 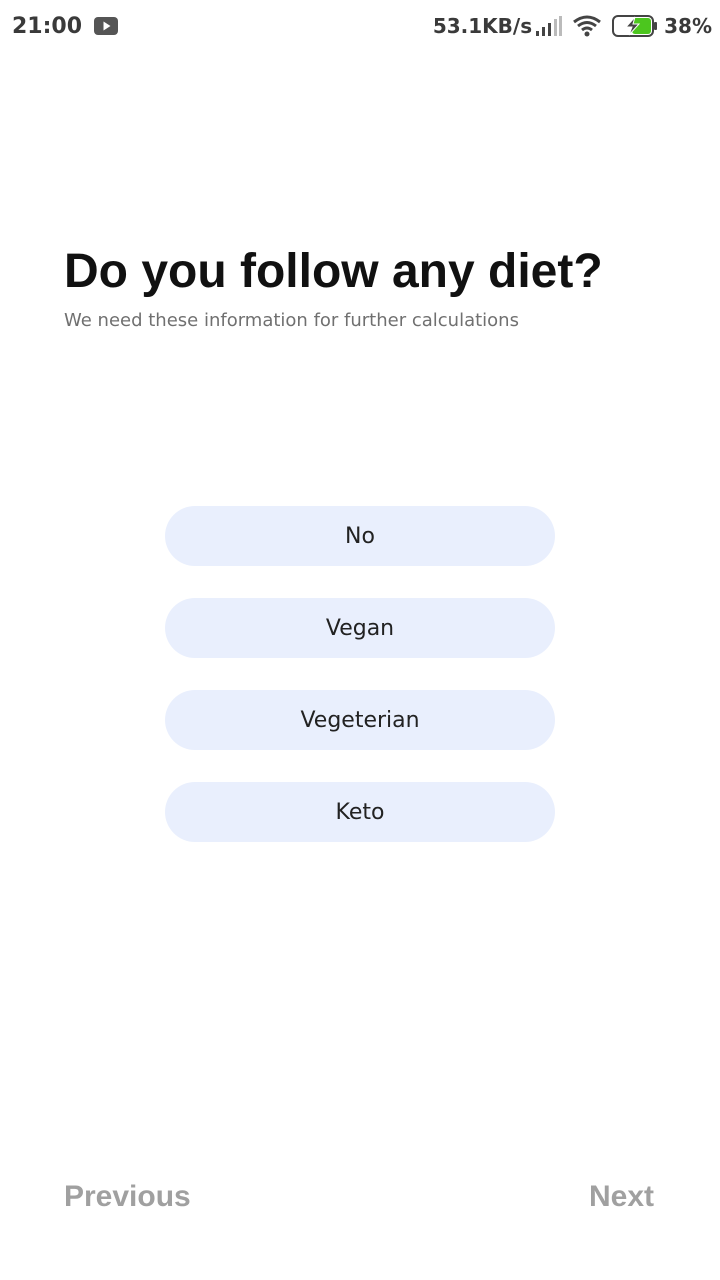 What do you see at coordinates (47, 26) in the screenshot?
I see `status-time: 21:00` at bounding box center [47, 26].